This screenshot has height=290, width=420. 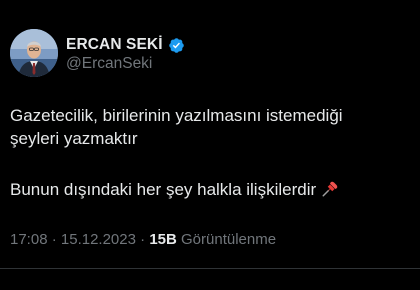 What do you see at coordinates (74, 138) in the screenshot?
I see `tweet-line: şeyleri yazmaktır` at bounding box center [74, 138].